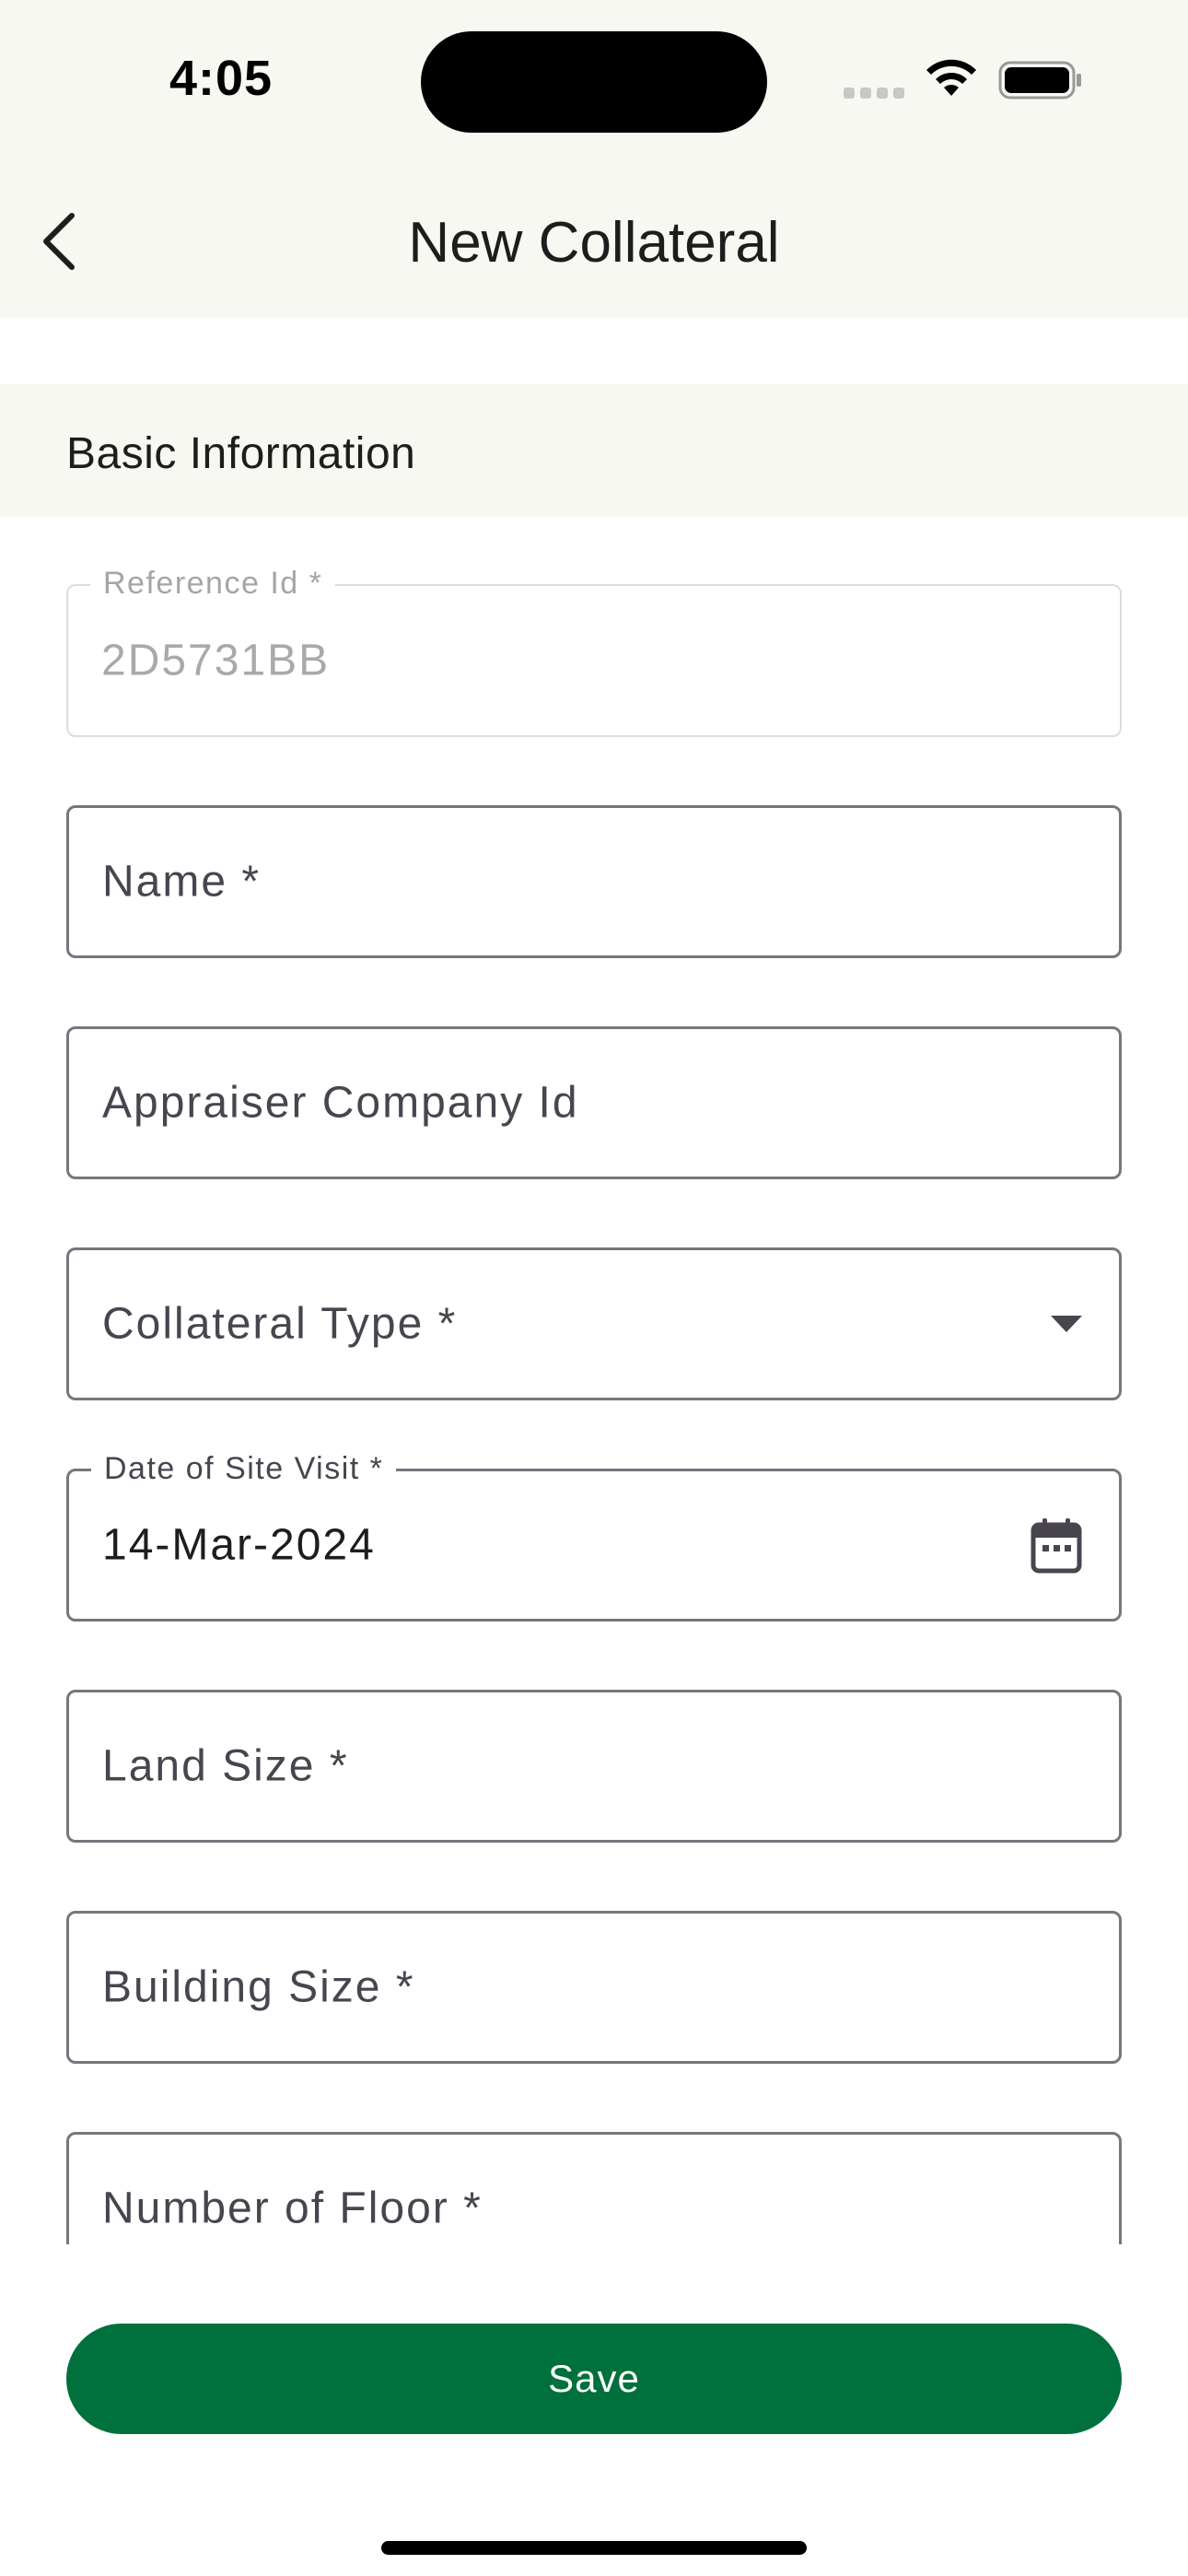  What do you see at coordinates (216, 660) in the screenshot?
I see `reference-id-value: 2D5731BB` at bounding box center [216, 660].